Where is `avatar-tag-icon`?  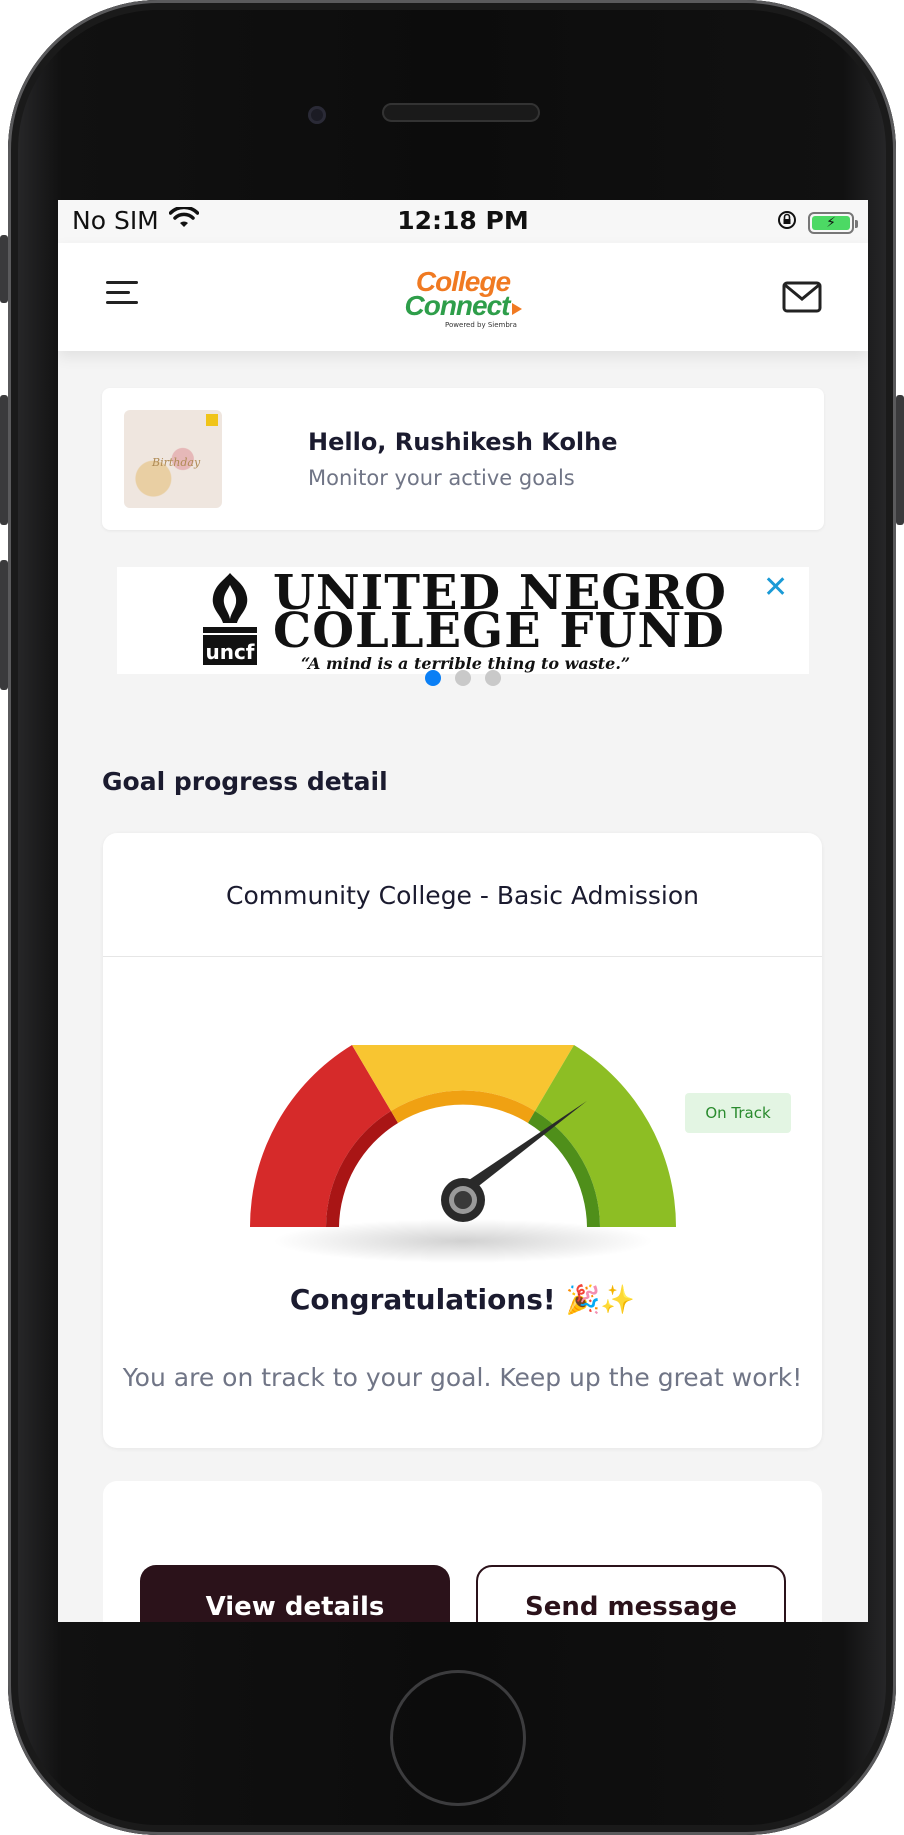
avatar-tag-icon is located at coordinates (212, 420).